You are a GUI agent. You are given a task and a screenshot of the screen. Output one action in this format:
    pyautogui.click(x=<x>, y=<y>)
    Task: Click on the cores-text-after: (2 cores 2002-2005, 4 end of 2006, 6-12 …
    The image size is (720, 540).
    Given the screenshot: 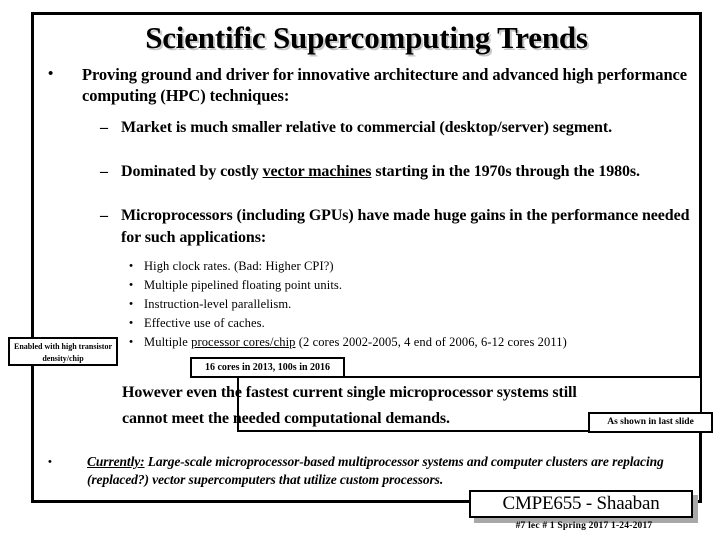 What is the action you would take?
    pyautogui.click(x=431, y=342)
    